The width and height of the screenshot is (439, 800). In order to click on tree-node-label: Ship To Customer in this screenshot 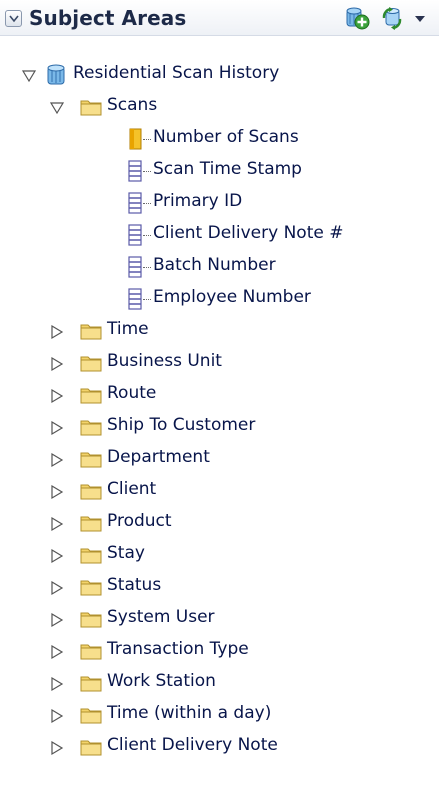, I will do `click(181, 425)`.